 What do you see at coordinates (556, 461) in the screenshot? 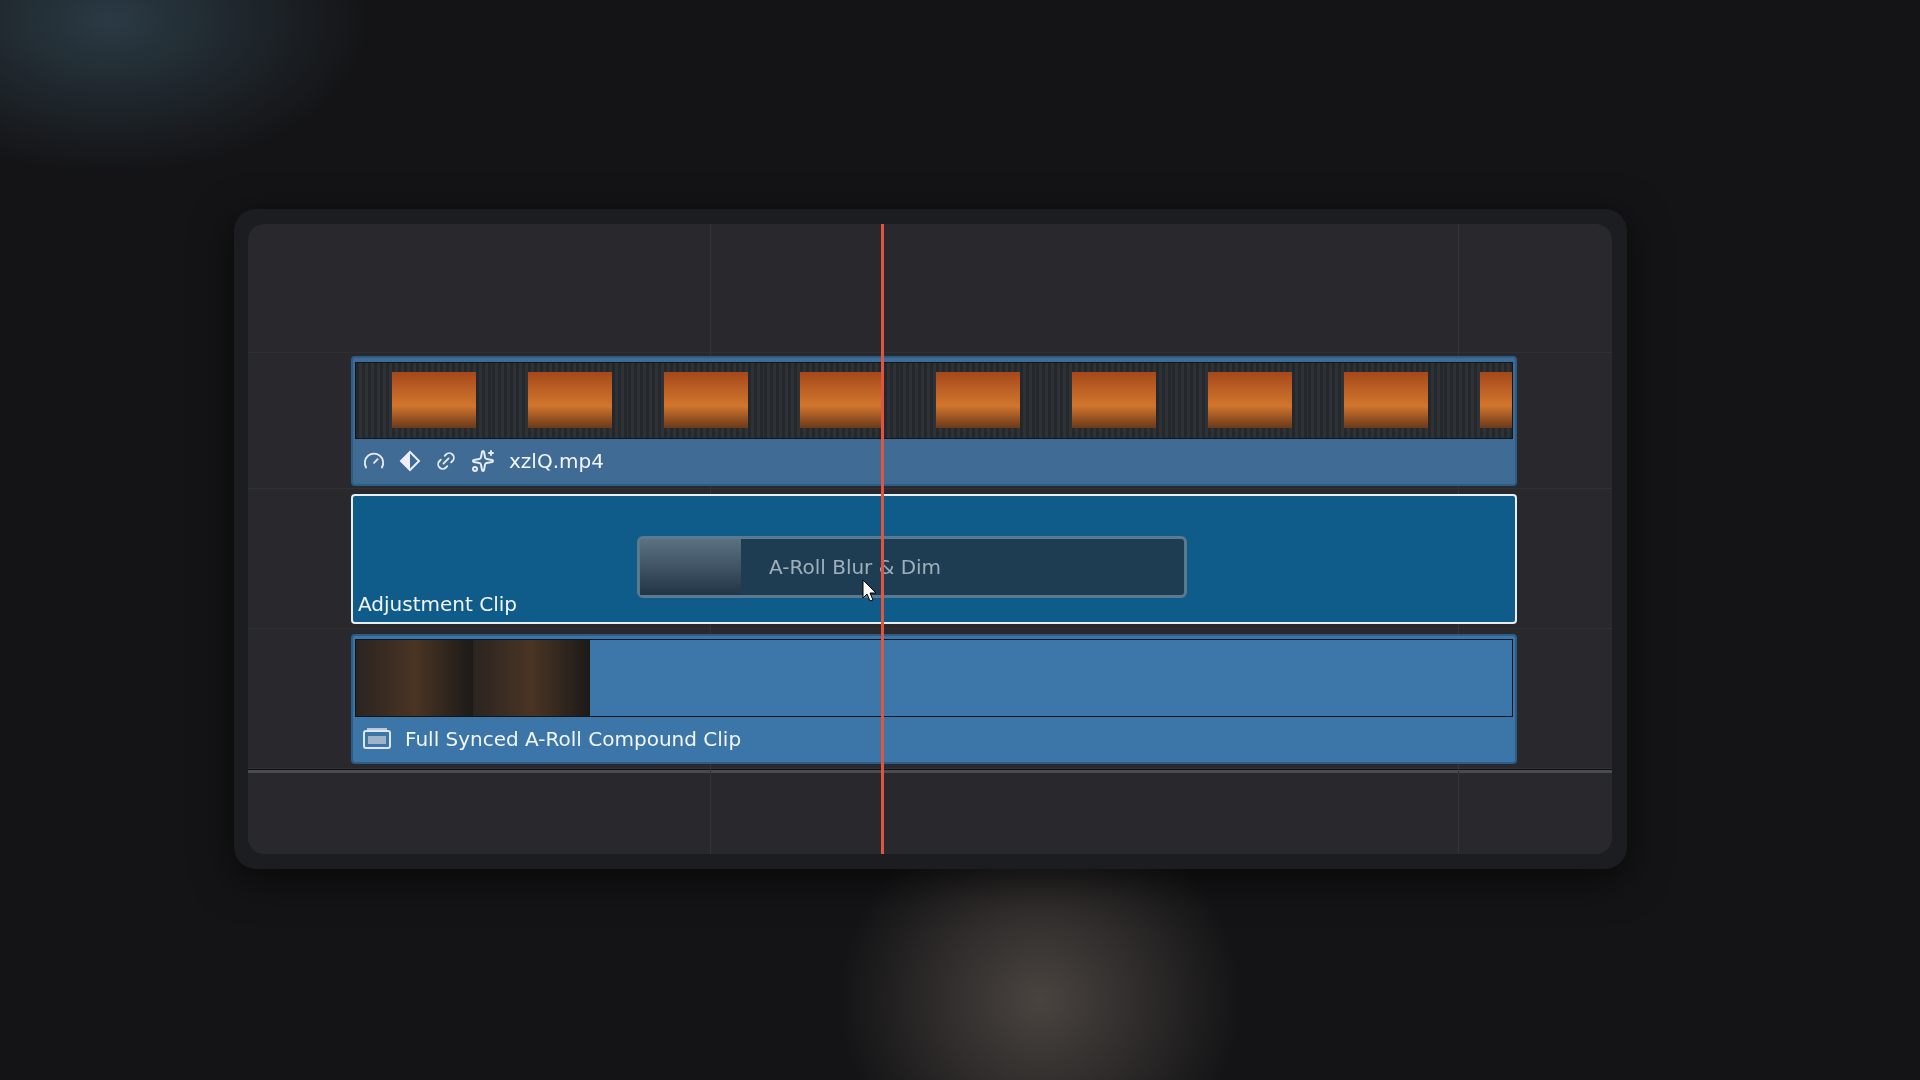
I see `clip-name: xzlQ.mp4` at bounding box center [556, 461].